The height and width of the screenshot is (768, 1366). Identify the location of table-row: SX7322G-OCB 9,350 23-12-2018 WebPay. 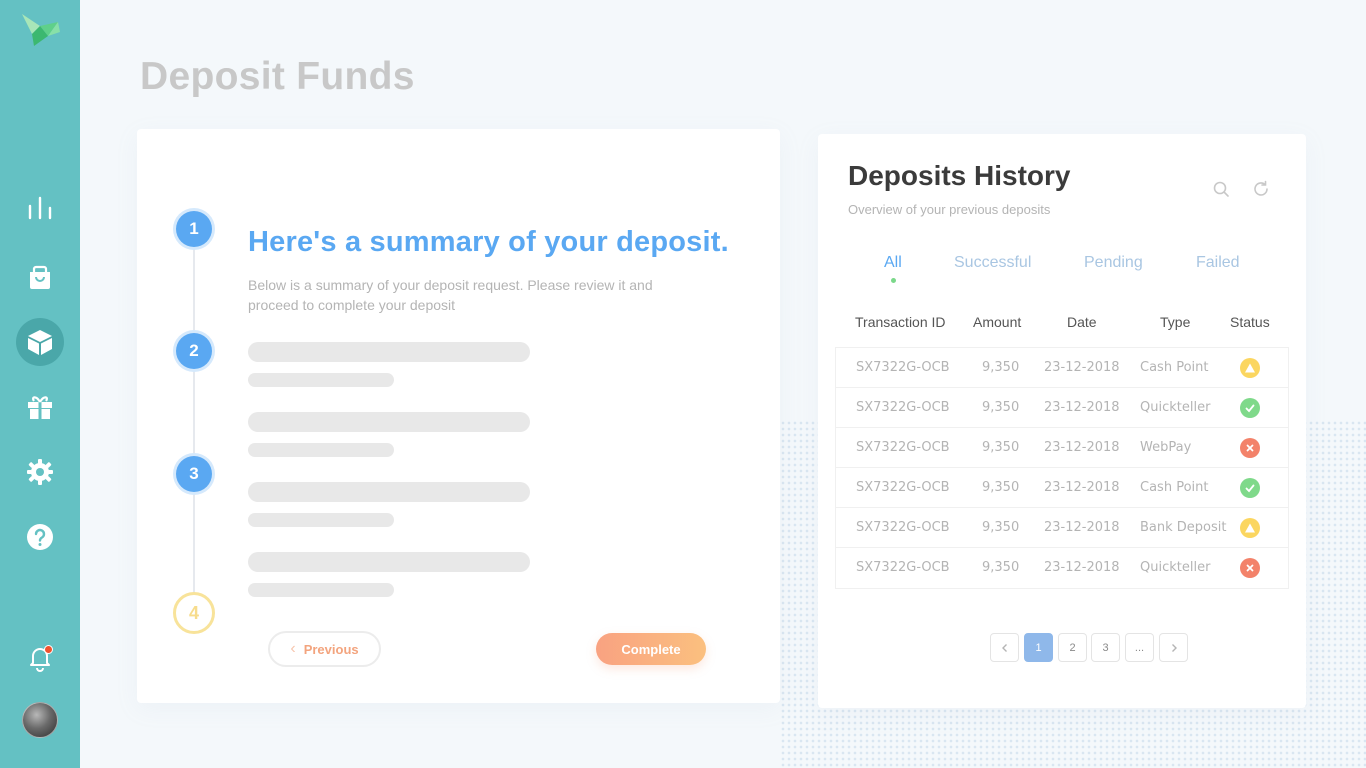
(1062, 448).